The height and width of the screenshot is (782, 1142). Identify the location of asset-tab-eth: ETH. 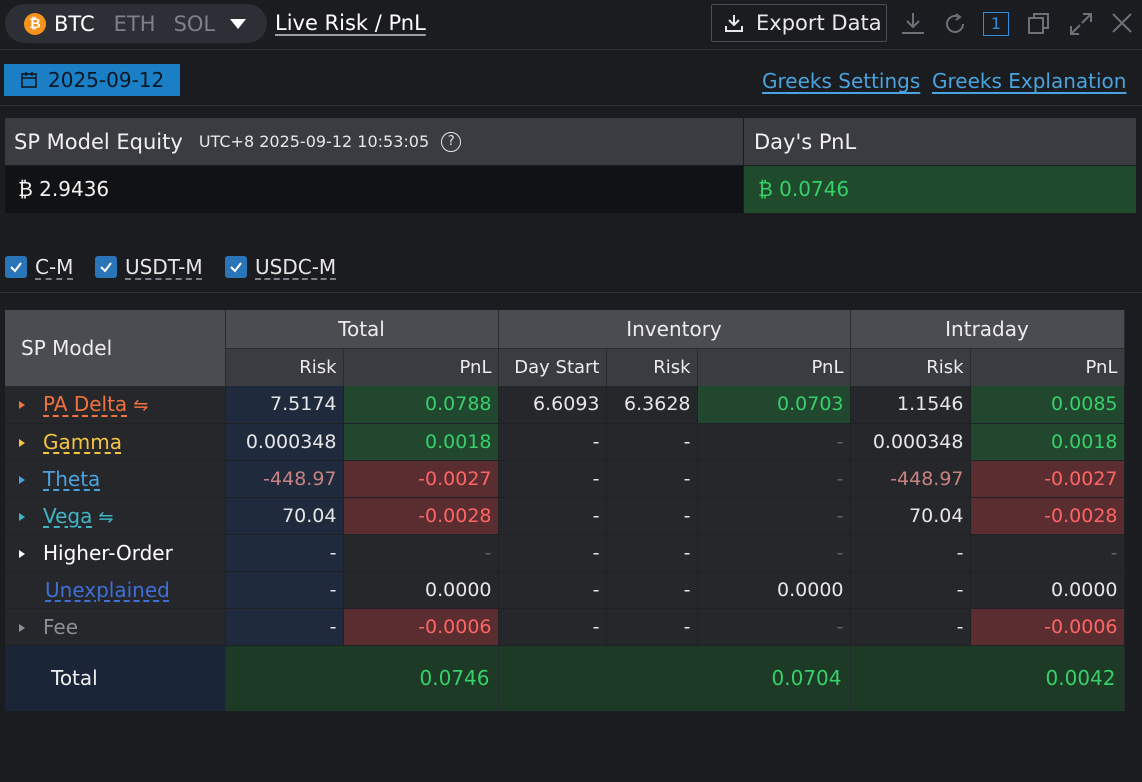
(135, 24).